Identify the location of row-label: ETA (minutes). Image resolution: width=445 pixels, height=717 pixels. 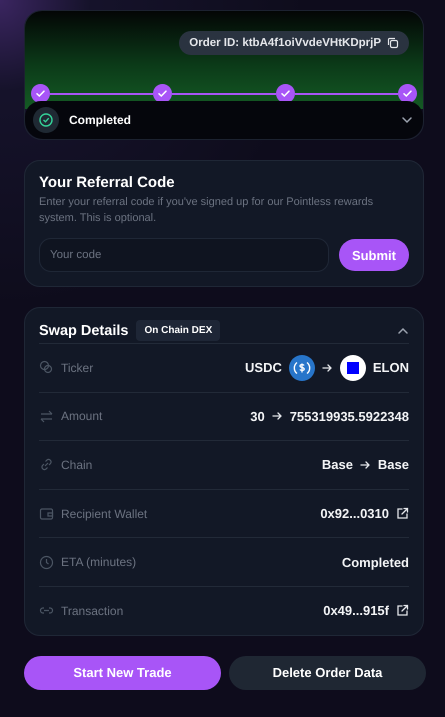
(98, 562).